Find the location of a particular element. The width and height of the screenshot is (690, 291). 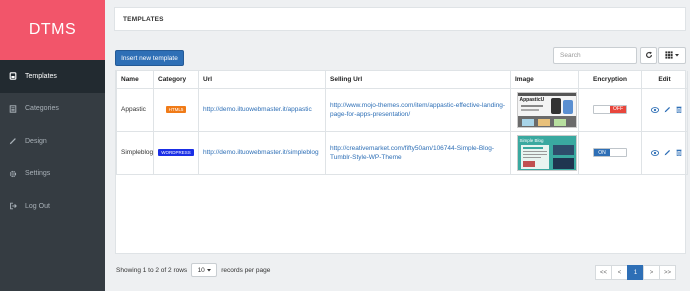

pager-first: << is located at coordinates (603, 272).